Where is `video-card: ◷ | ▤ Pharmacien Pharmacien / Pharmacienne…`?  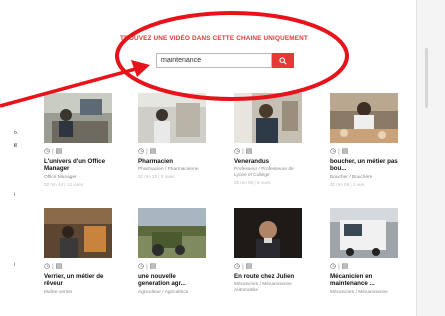 video-card: ◷ | ▤ Pharmacien Pharmacien / Pharmacienne… is located at coordinates (172, 136).